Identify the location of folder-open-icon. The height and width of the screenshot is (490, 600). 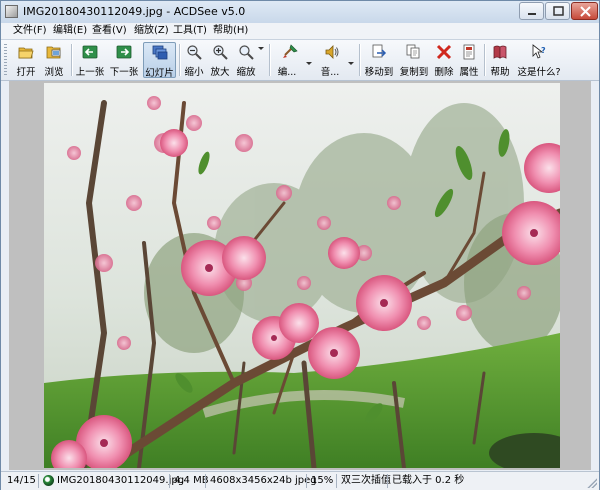
(26, 53).